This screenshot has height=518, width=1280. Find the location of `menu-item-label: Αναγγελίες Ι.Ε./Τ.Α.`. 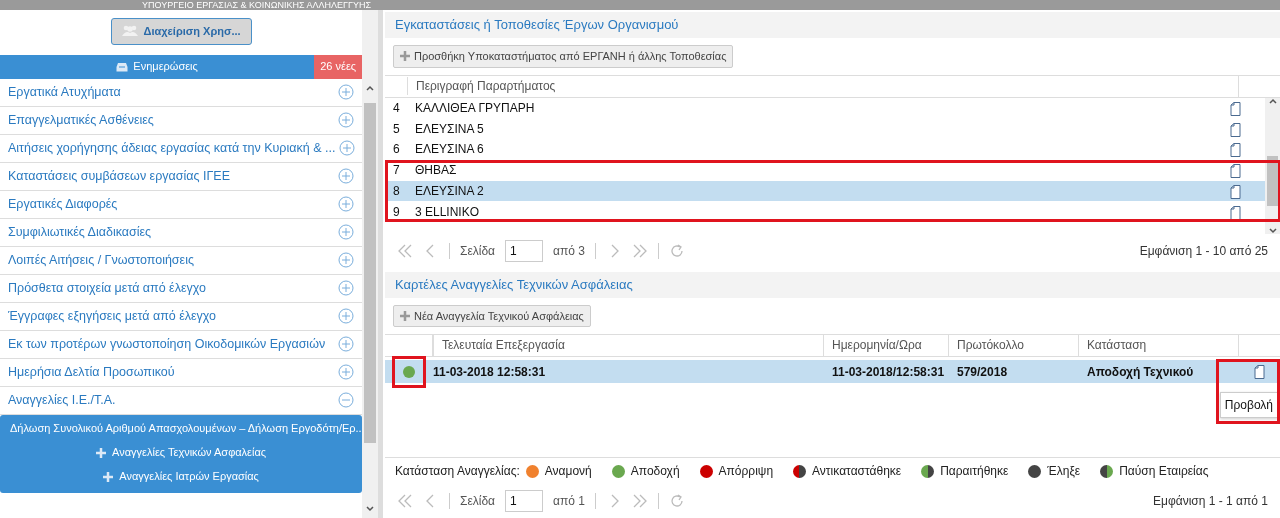

menu-item-label: Αναγγελίες Ι.Ε./Τ.Α. is located at coordinates (62, 400).